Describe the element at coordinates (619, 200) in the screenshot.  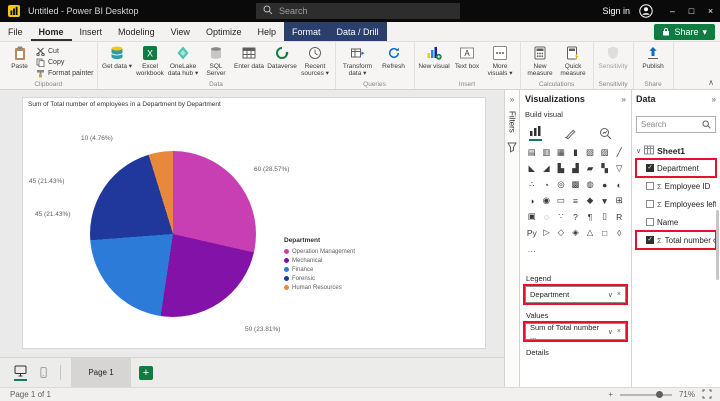
I see `table-icon: ⊞` at that location.